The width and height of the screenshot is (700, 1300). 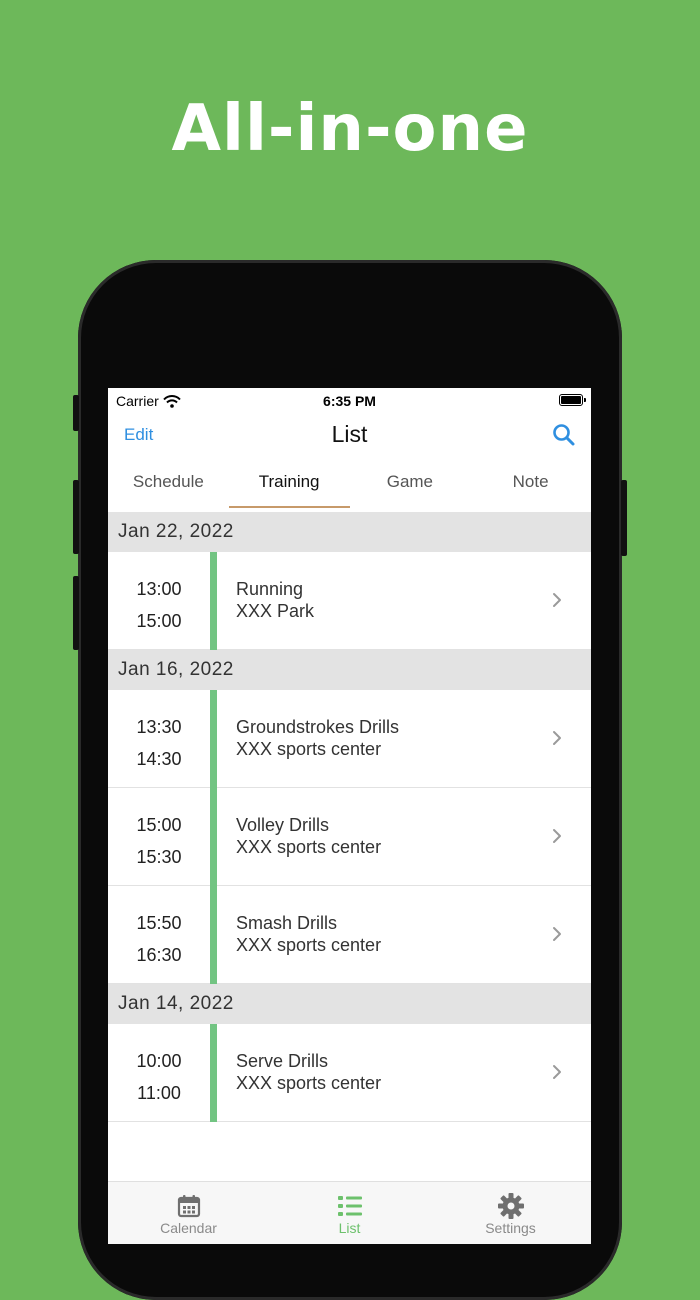 I want to click on time-range: 15:00 15:30, so click(x=159, y=841).